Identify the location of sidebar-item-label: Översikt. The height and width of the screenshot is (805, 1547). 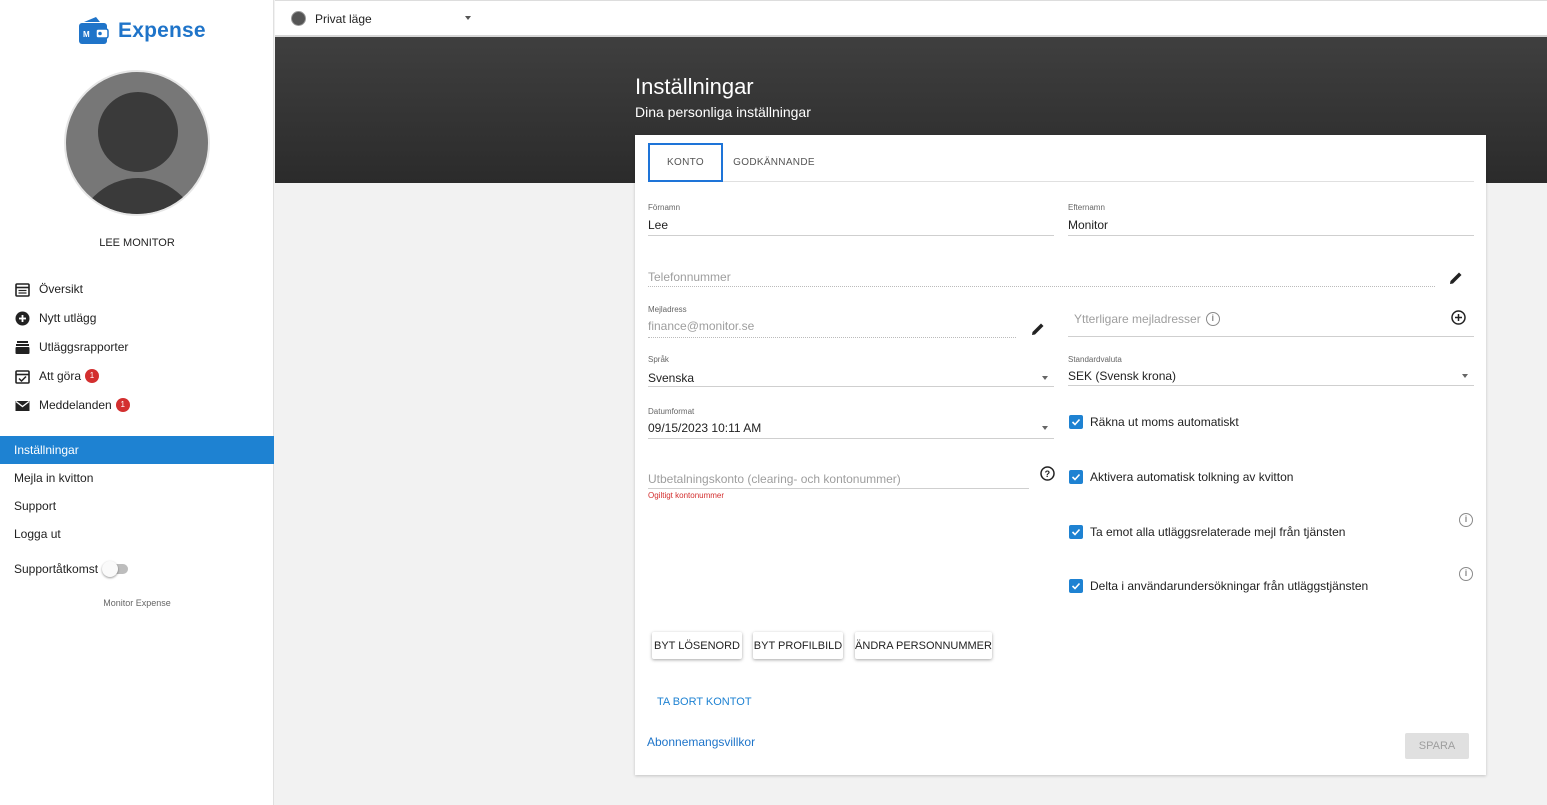
(61, 289).